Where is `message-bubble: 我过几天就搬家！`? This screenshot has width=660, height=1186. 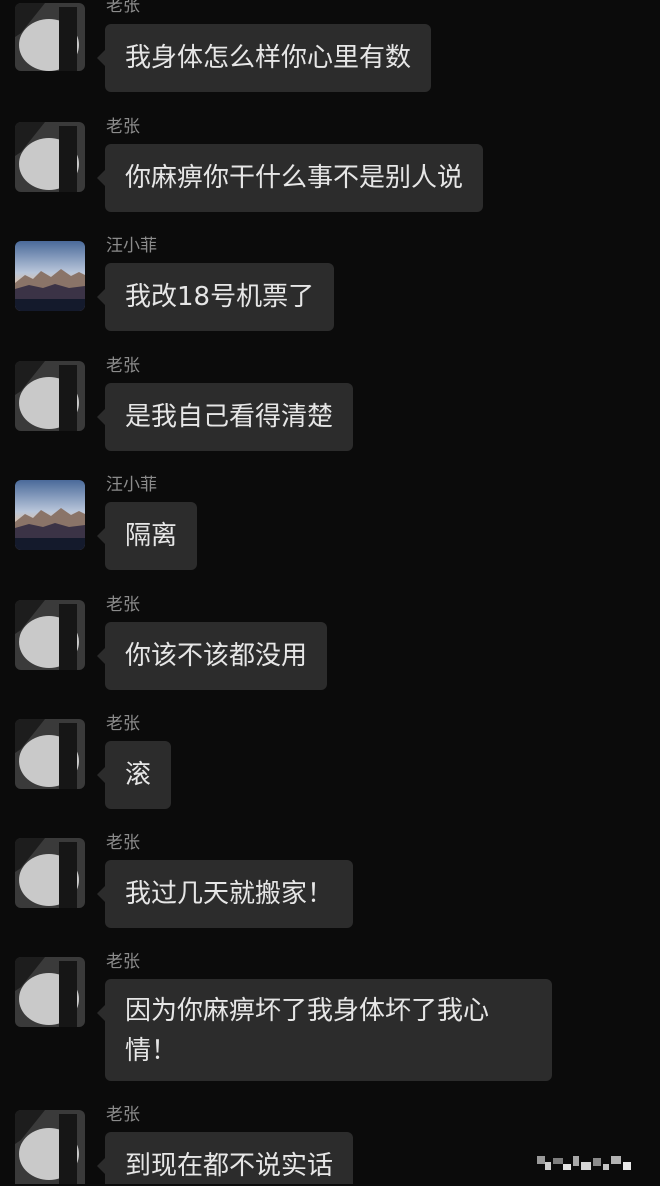 message-bubble: 我过几天就搬家！ is located at coordinates (225, 894).